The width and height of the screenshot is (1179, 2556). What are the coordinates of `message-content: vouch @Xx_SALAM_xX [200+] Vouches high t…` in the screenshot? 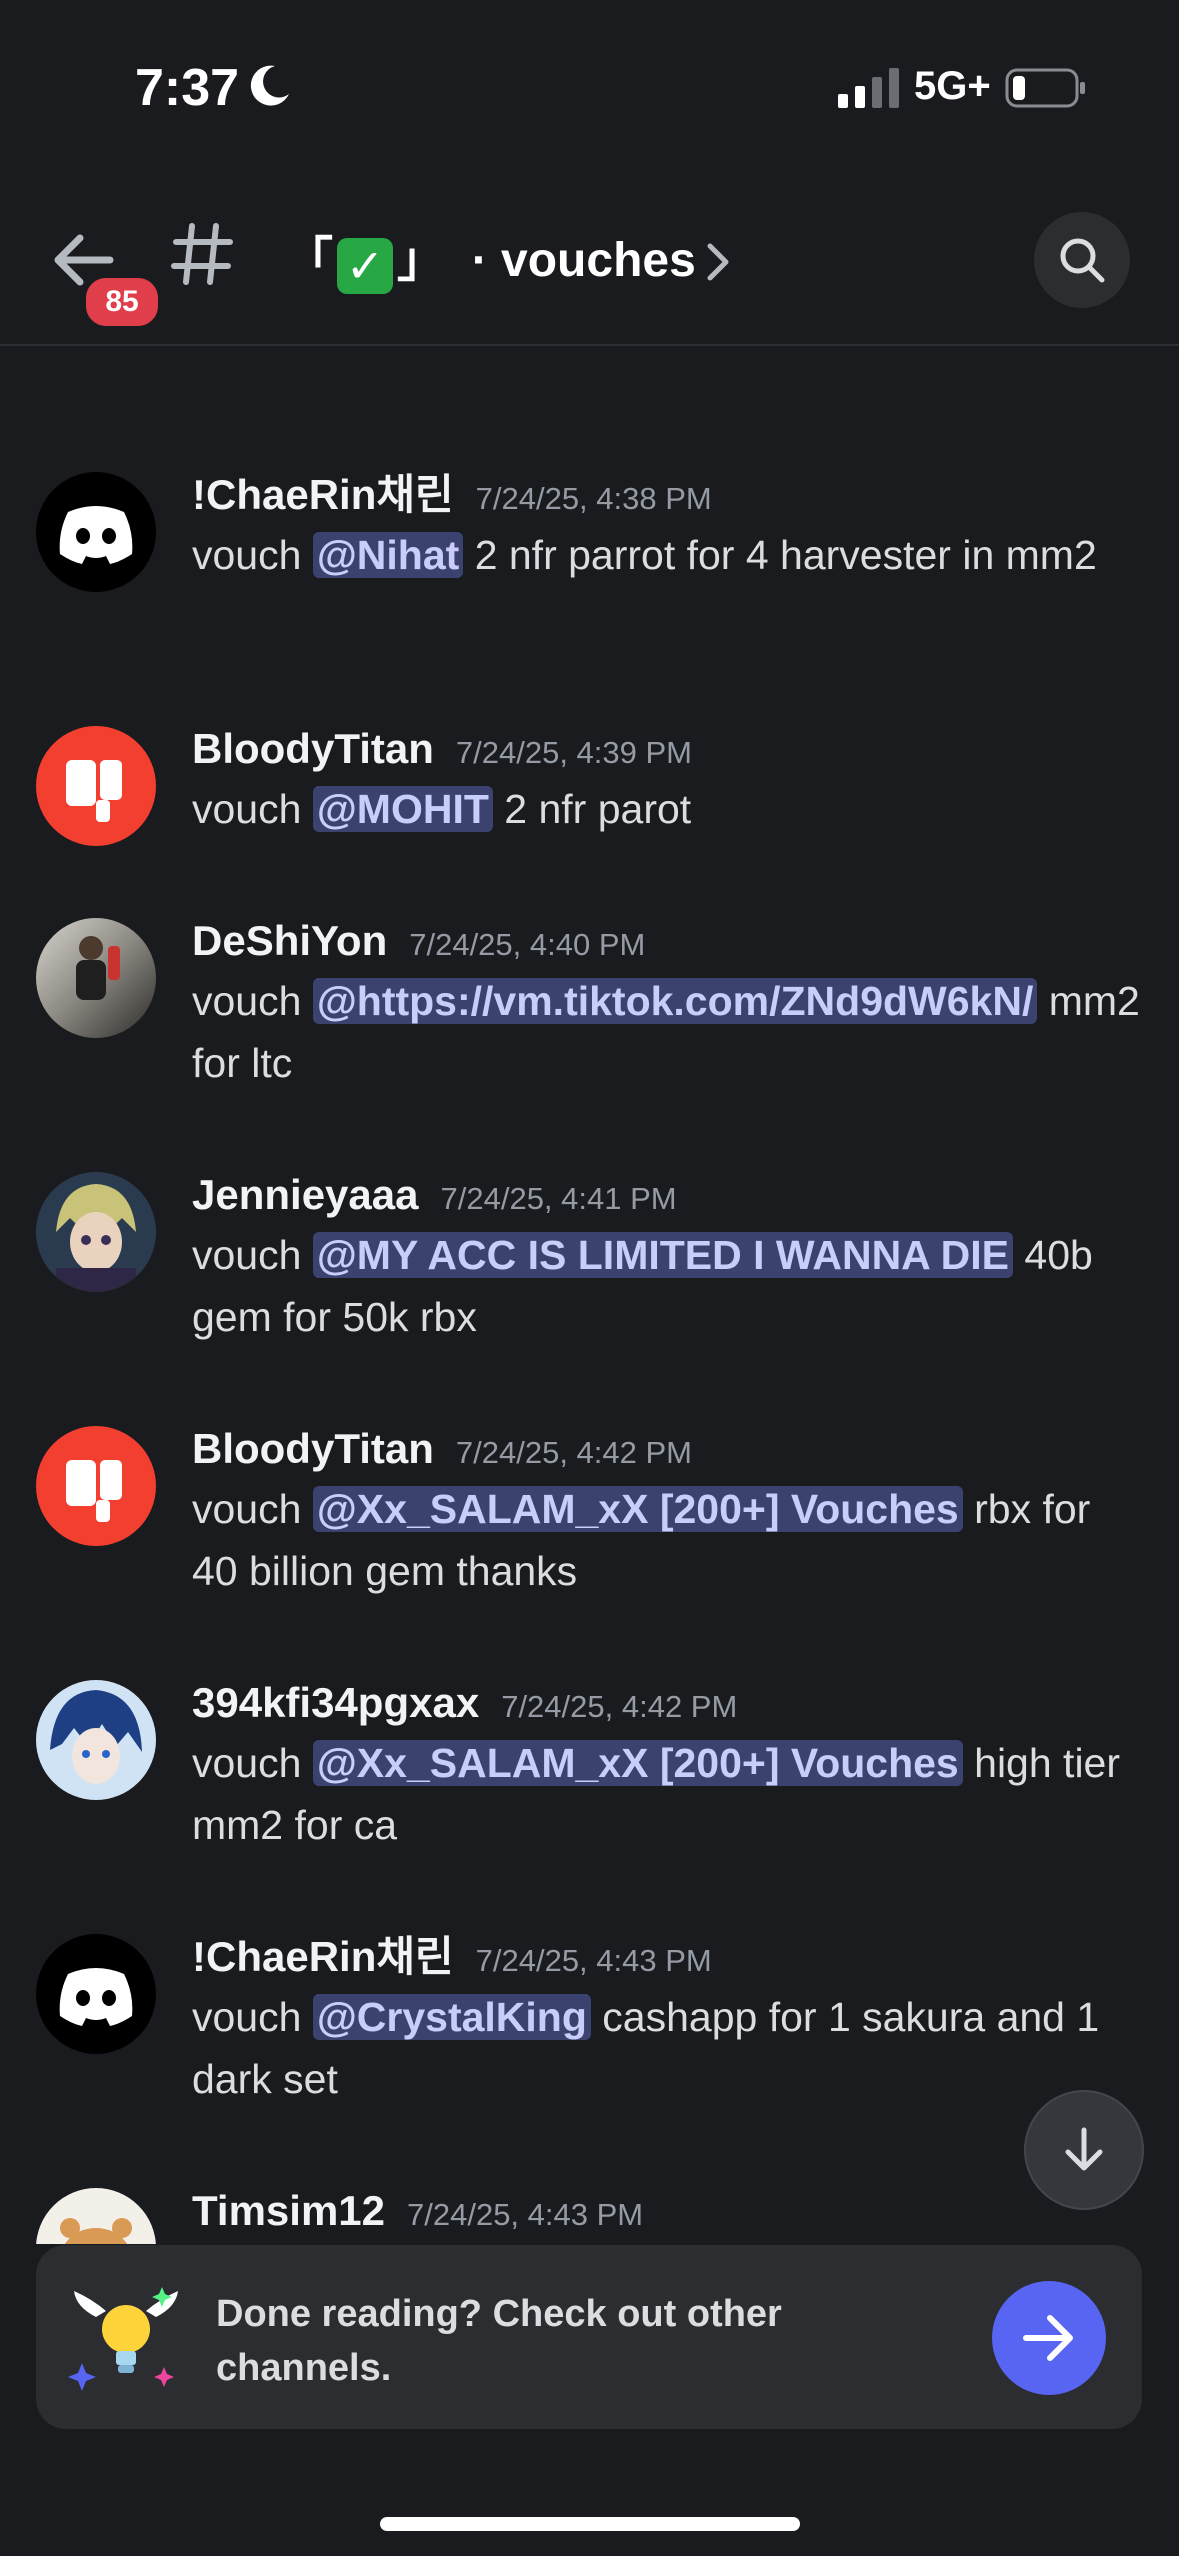 It's located at (667, 1794).